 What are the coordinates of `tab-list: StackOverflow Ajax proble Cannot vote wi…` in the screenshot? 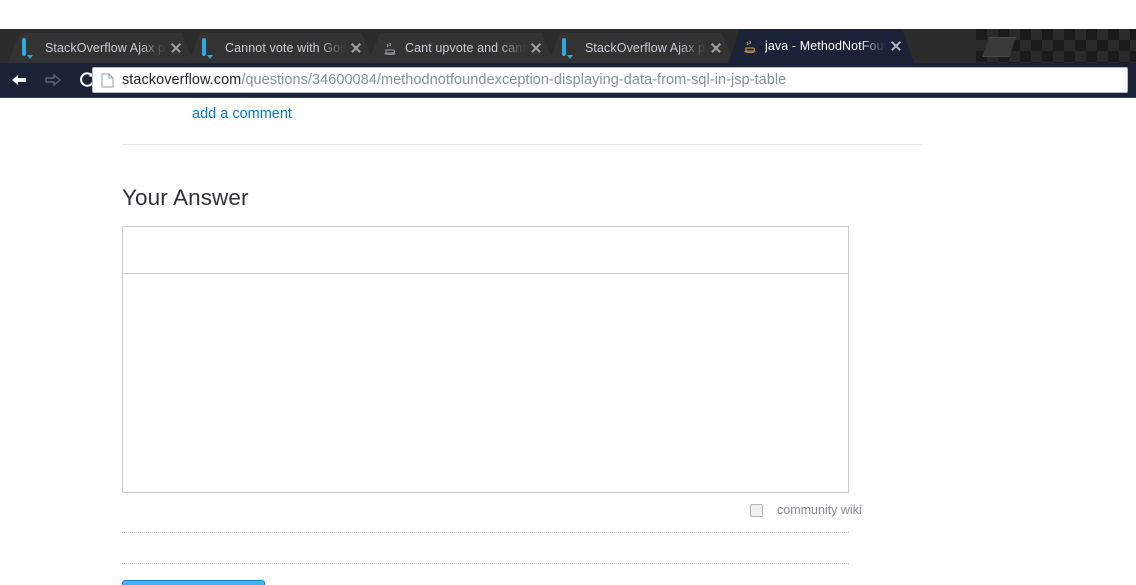 It's located at (461, 46).